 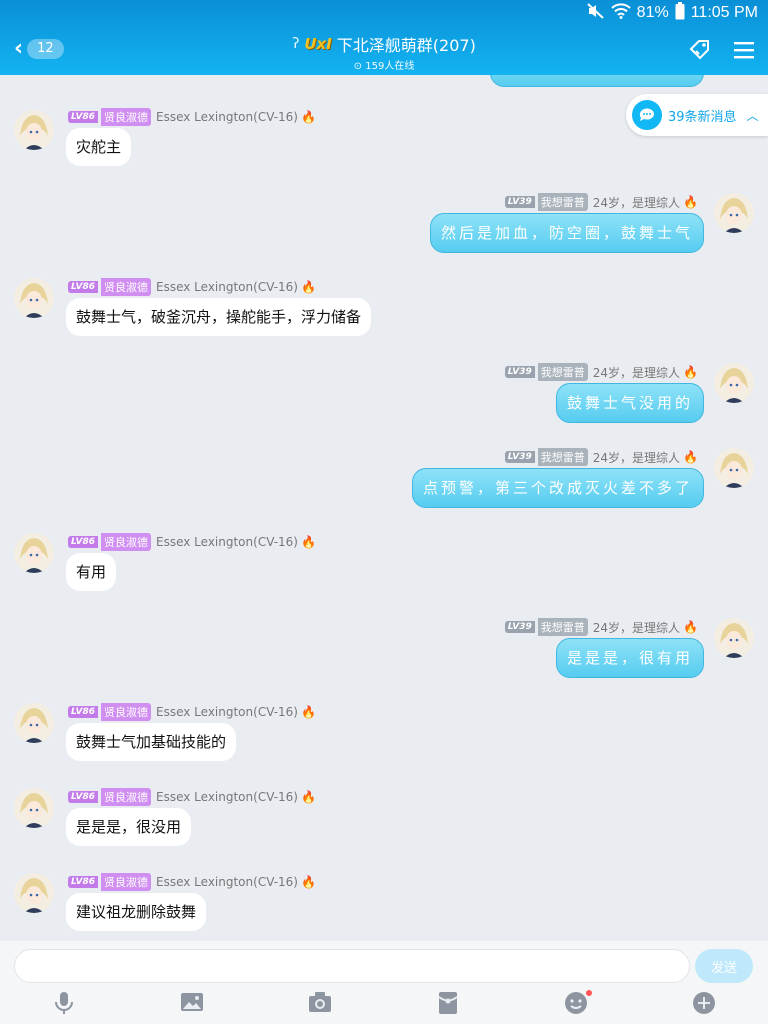 I want to click on notification-dot, so click(x=589, y=993).